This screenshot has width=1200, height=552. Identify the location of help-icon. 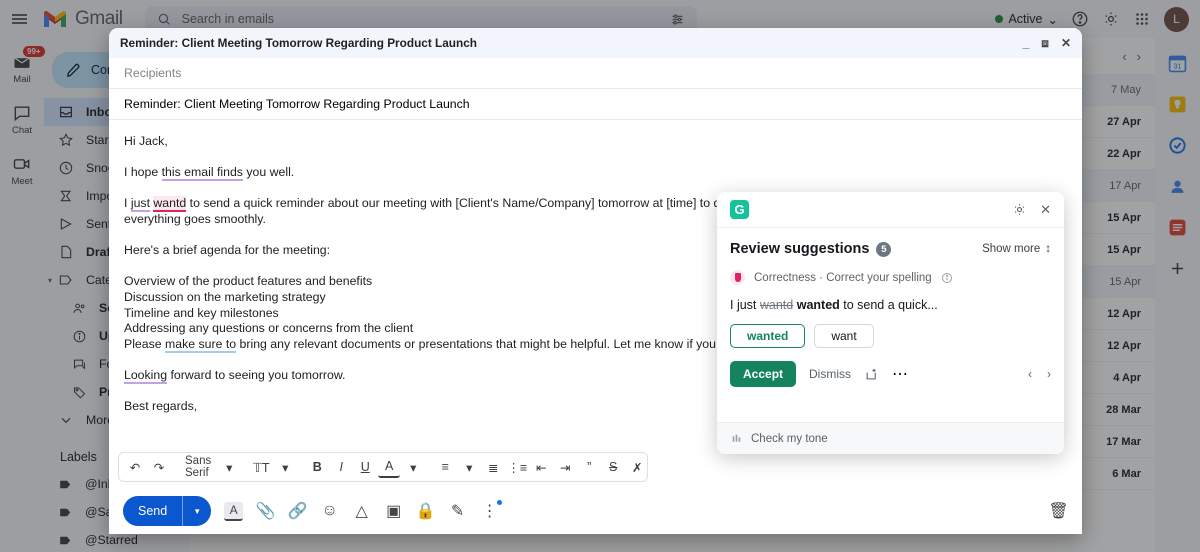
(1080, 19).